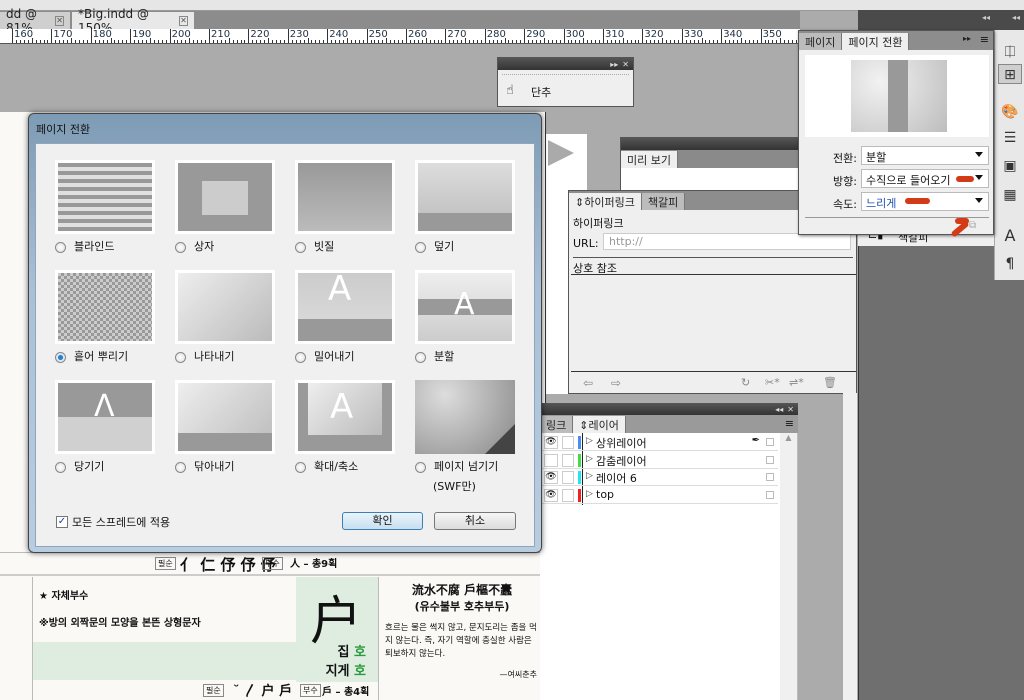 Image resolution: width=1024 pixels, height=700 pixels. What do you see at coordinates (727, 241) in the screenshot?
I see `url-input: http://` at bounding box center [727, 241].